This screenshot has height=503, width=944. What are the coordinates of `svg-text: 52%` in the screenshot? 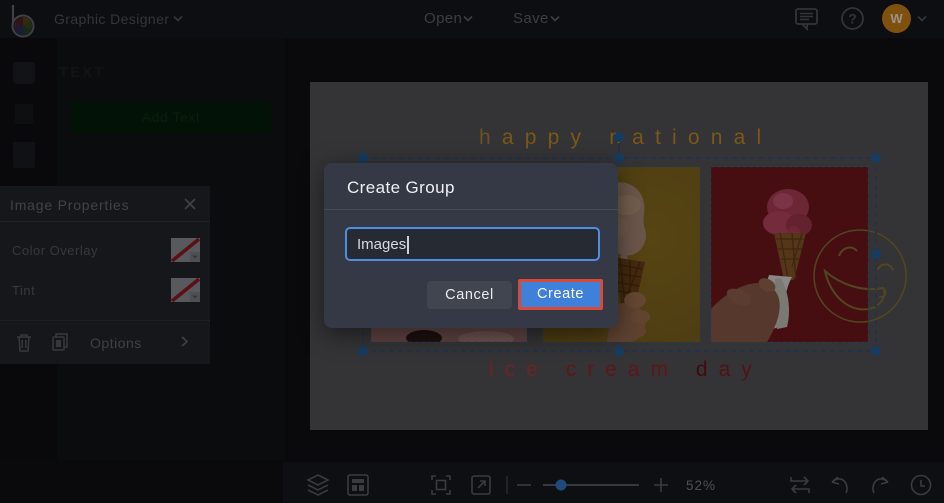 It's located at (701, 485).